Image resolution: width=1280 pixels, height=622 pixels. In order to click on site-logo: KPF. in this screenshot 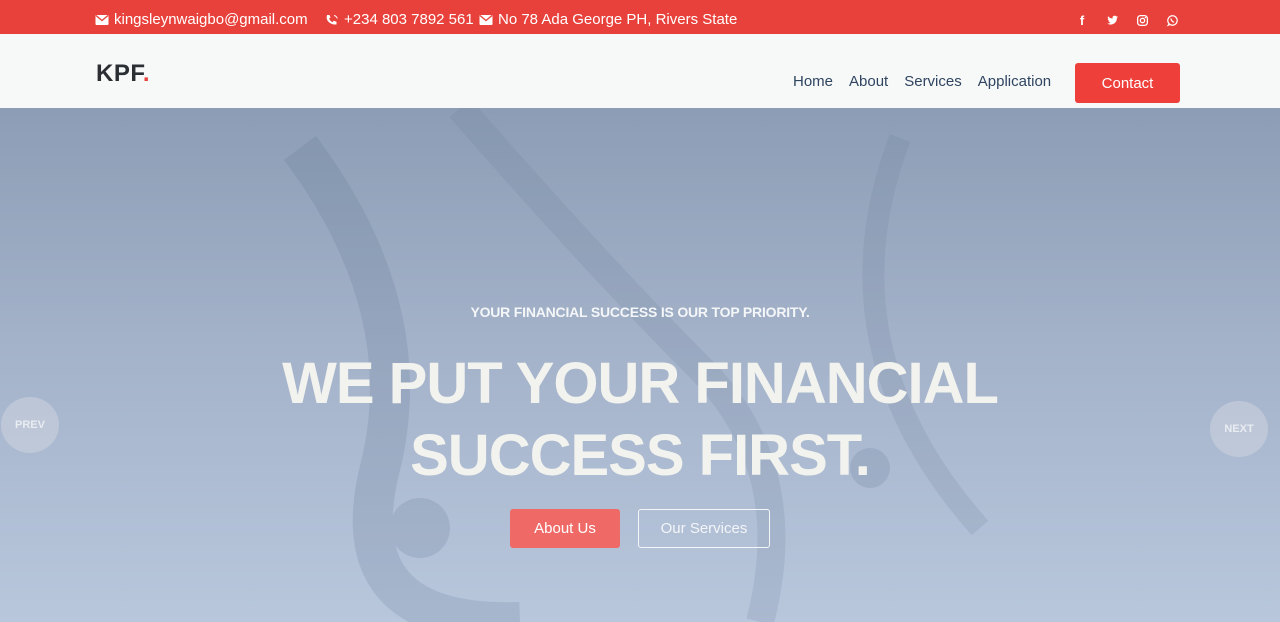, I will do `click(123, 74)`.